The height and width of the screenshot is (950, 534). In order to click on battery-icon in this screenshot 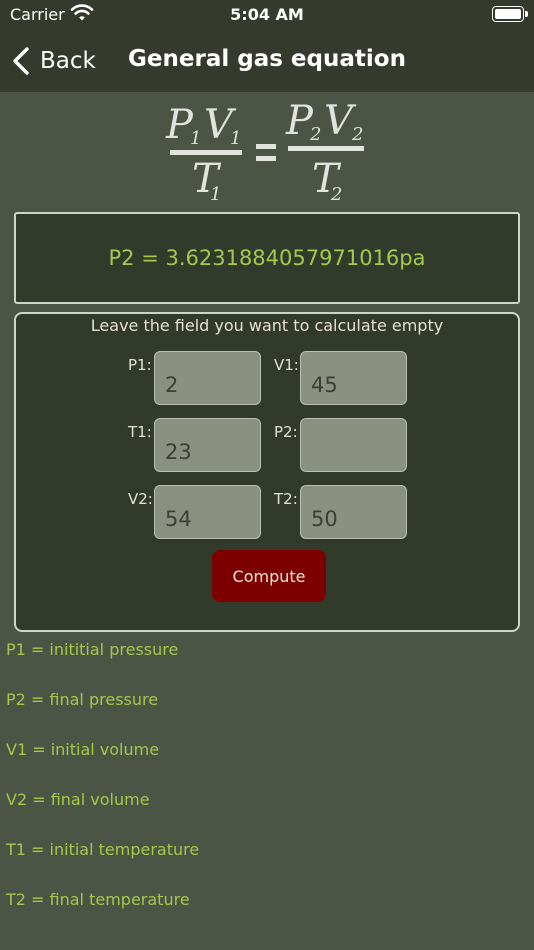, I will do `click(510, 14)`.